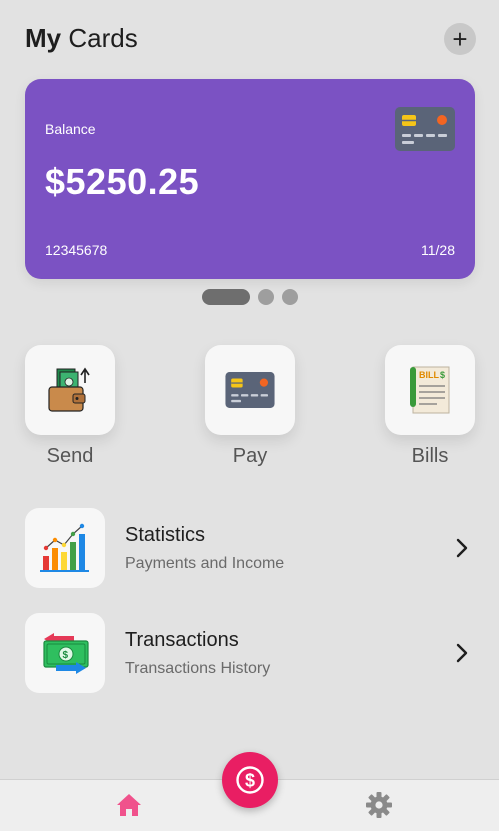  I want to click on send-label: Send, so click(70, 456).